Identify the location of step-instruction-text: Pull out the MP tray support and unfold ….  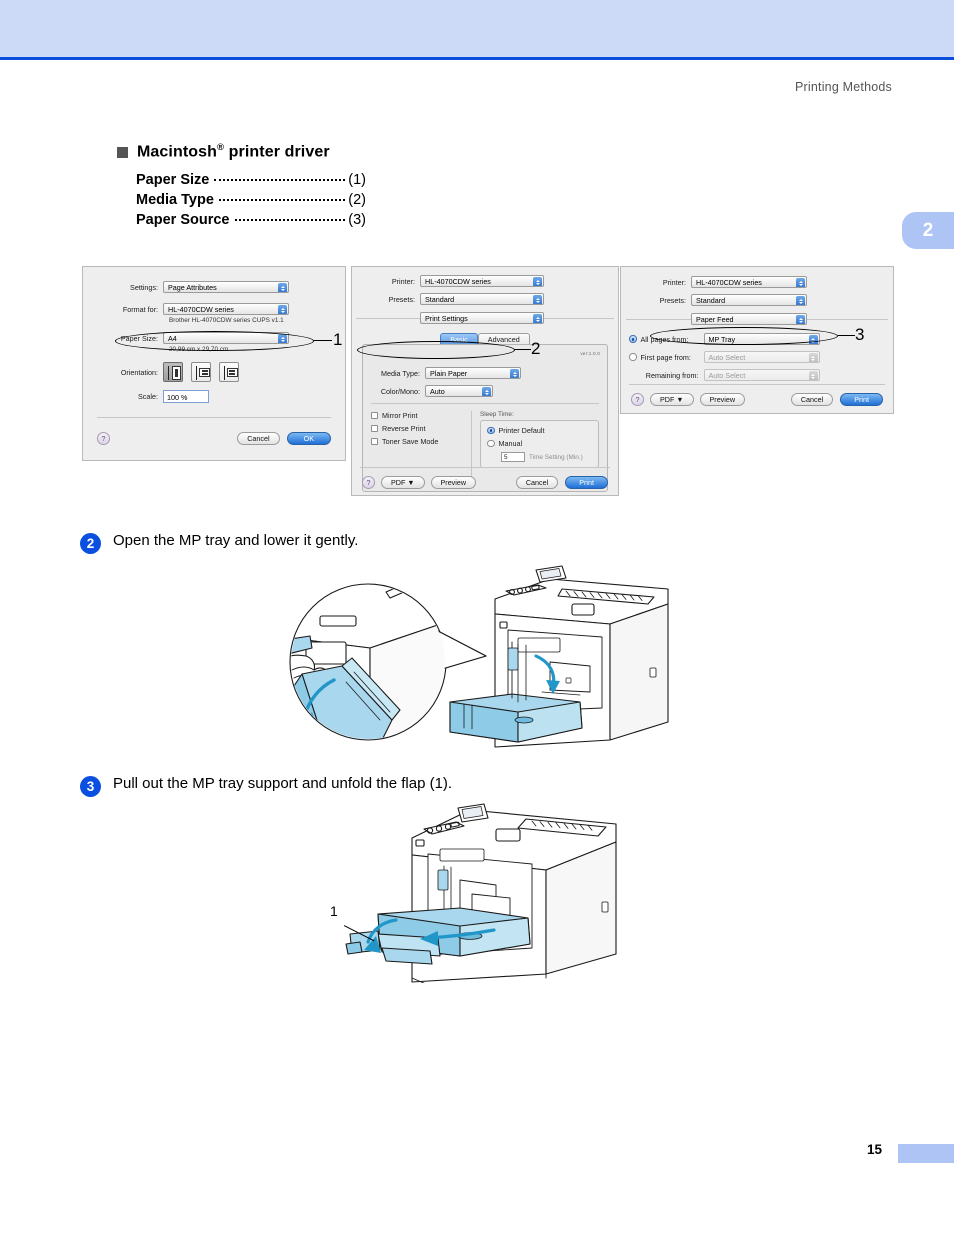
(283, 783).